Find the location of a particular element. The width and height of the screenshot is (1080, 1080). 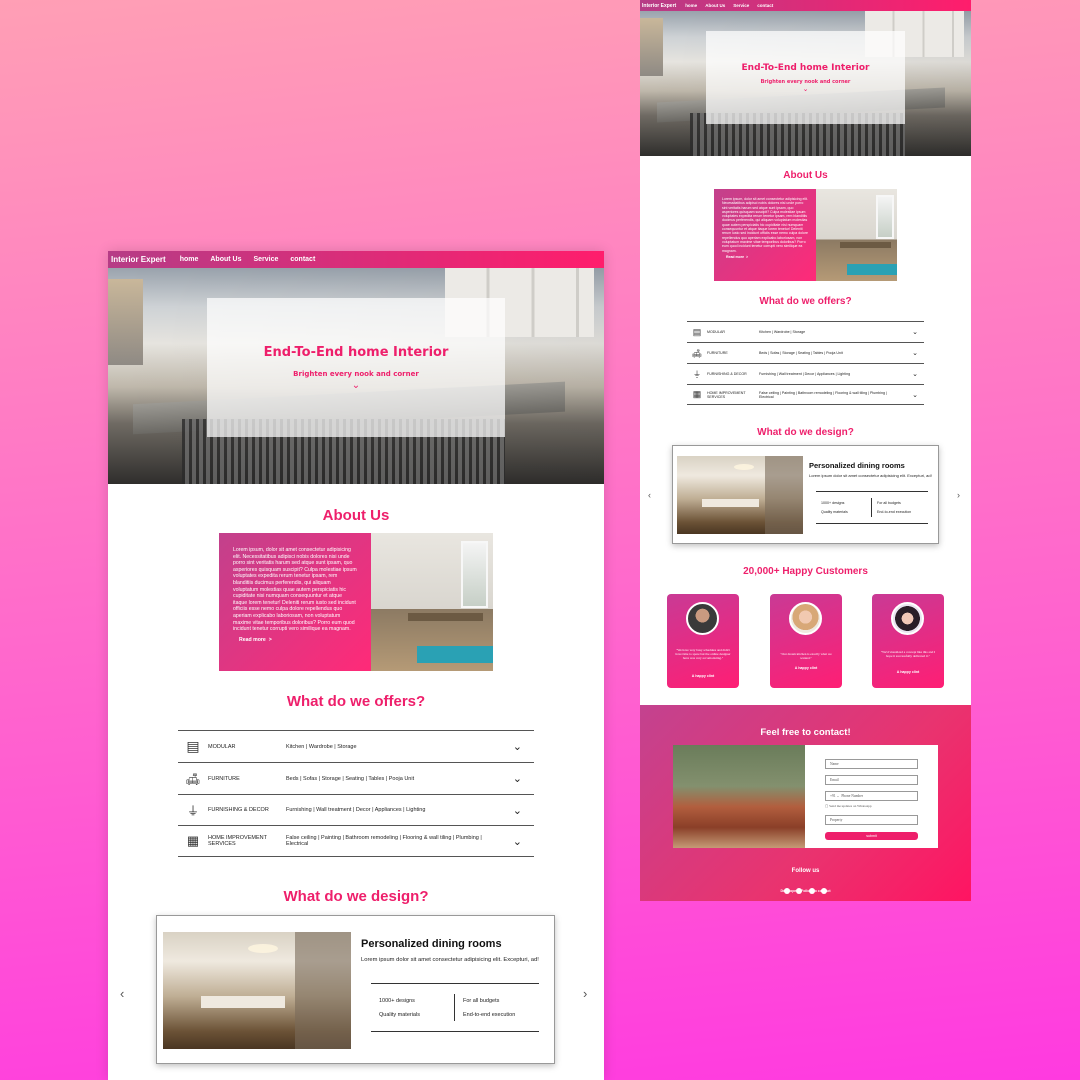

kitchen-icon: ▤ is located at coordinates (193, 746).